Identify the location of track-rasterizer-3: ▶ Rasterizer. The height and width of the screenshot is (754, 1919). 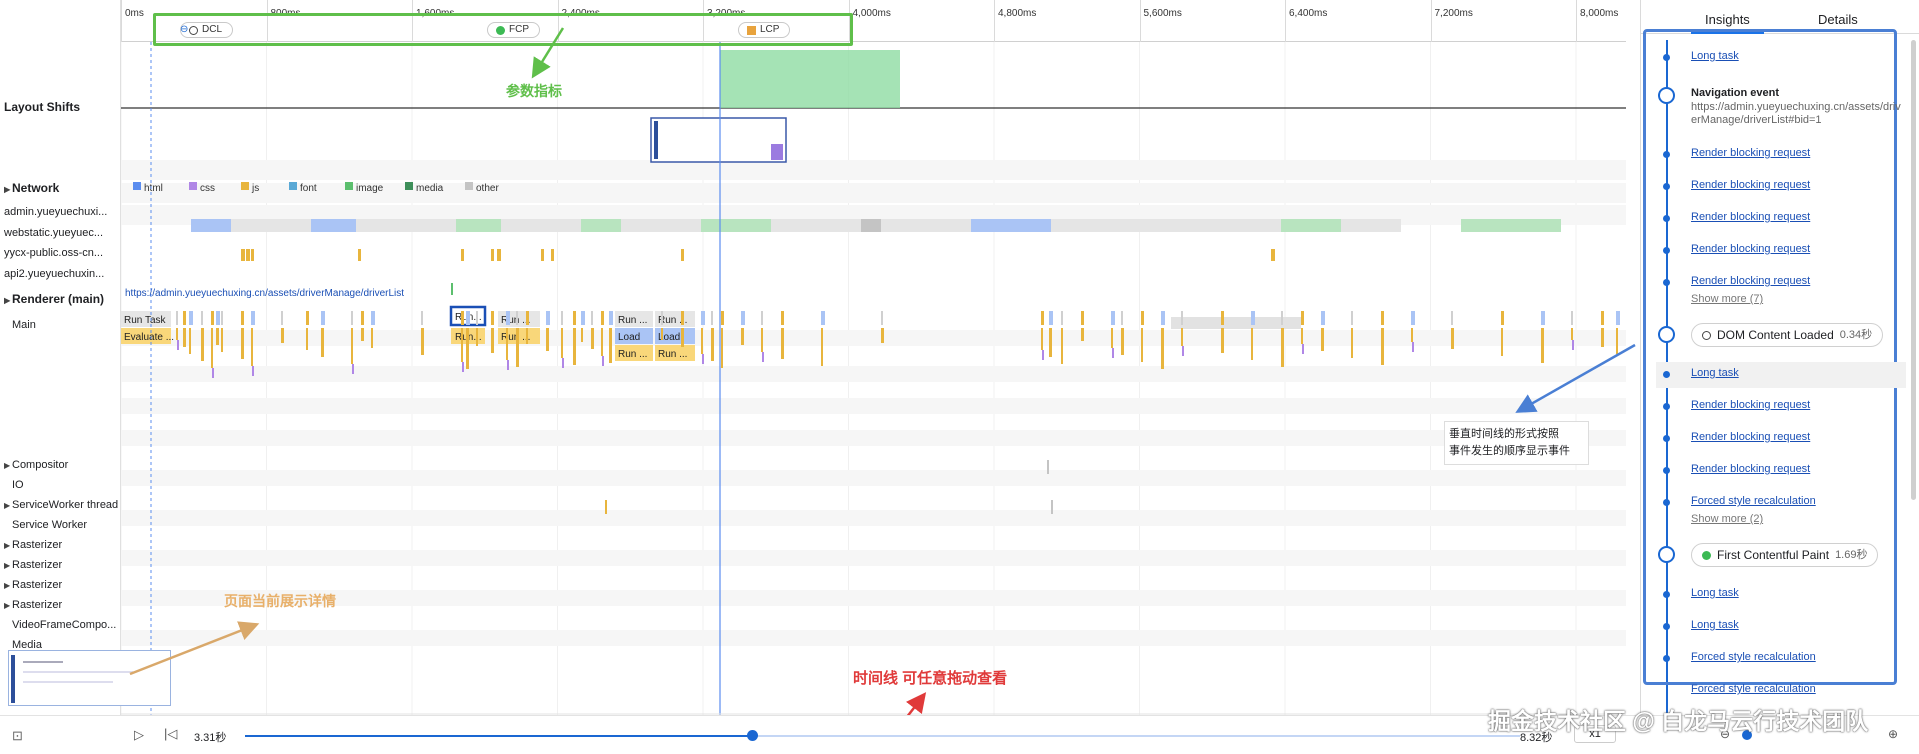
(62, 585).